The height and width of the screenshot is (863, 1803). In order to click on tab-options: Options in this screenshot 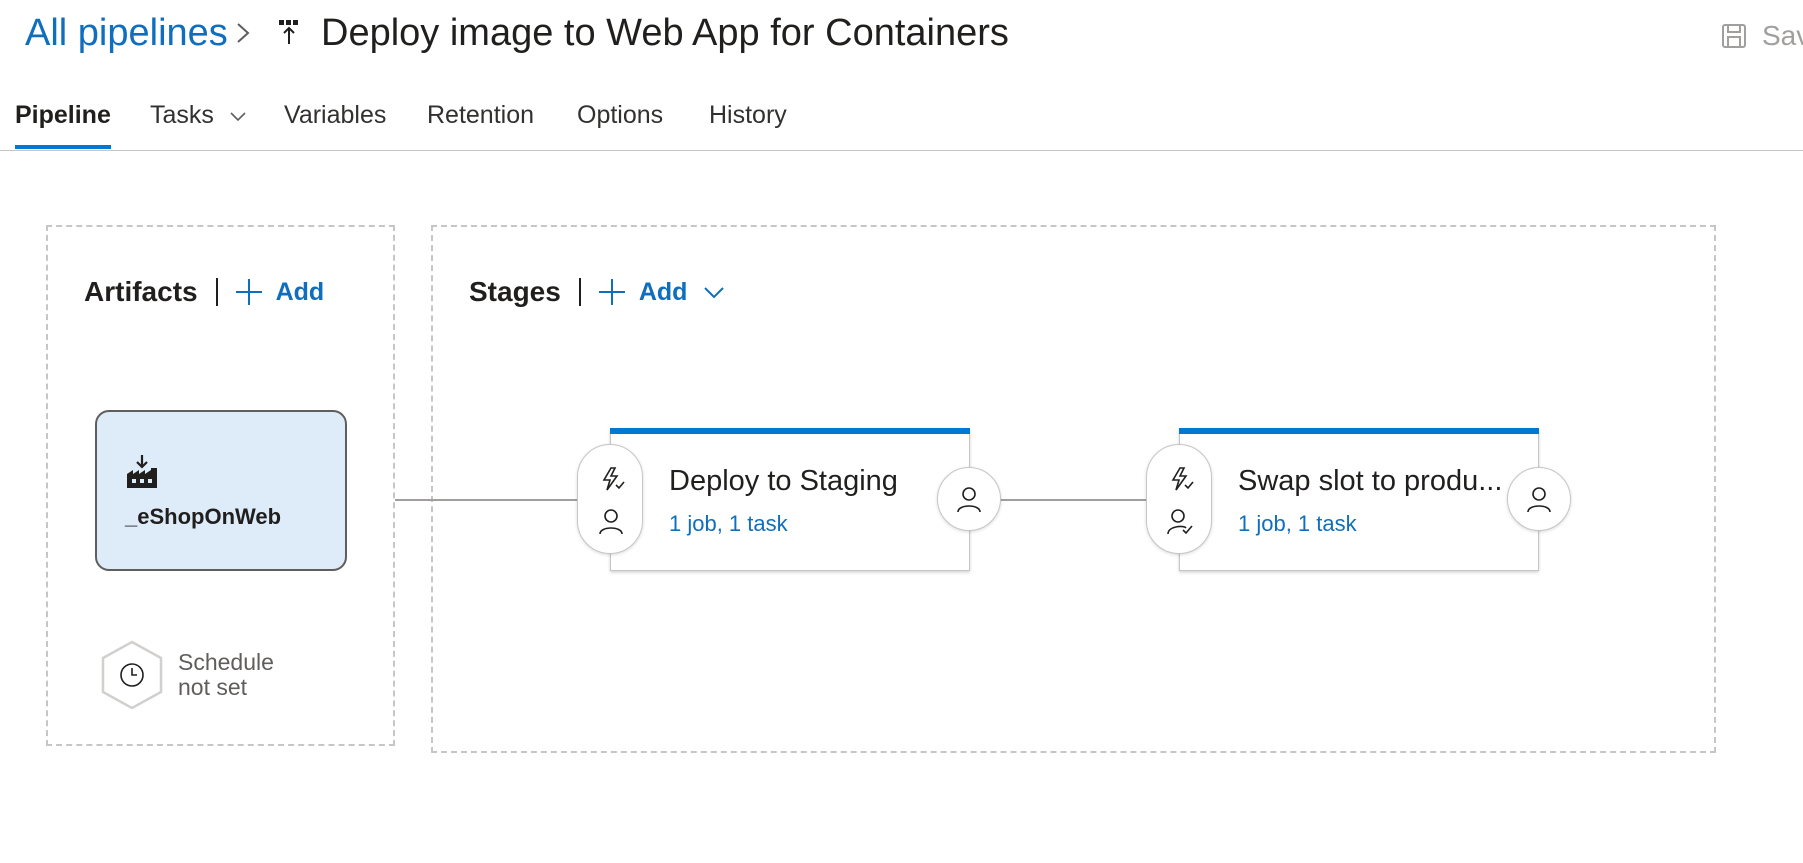, I will do `click(620, 123)`.